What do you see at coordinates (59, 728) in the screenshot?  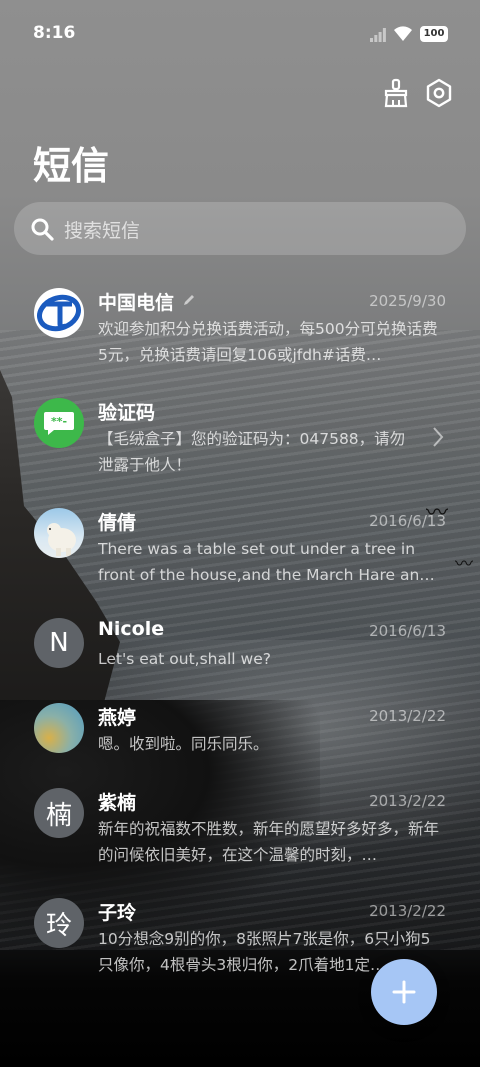 I see `landscape-avatar` at bounding box center [59, 728].